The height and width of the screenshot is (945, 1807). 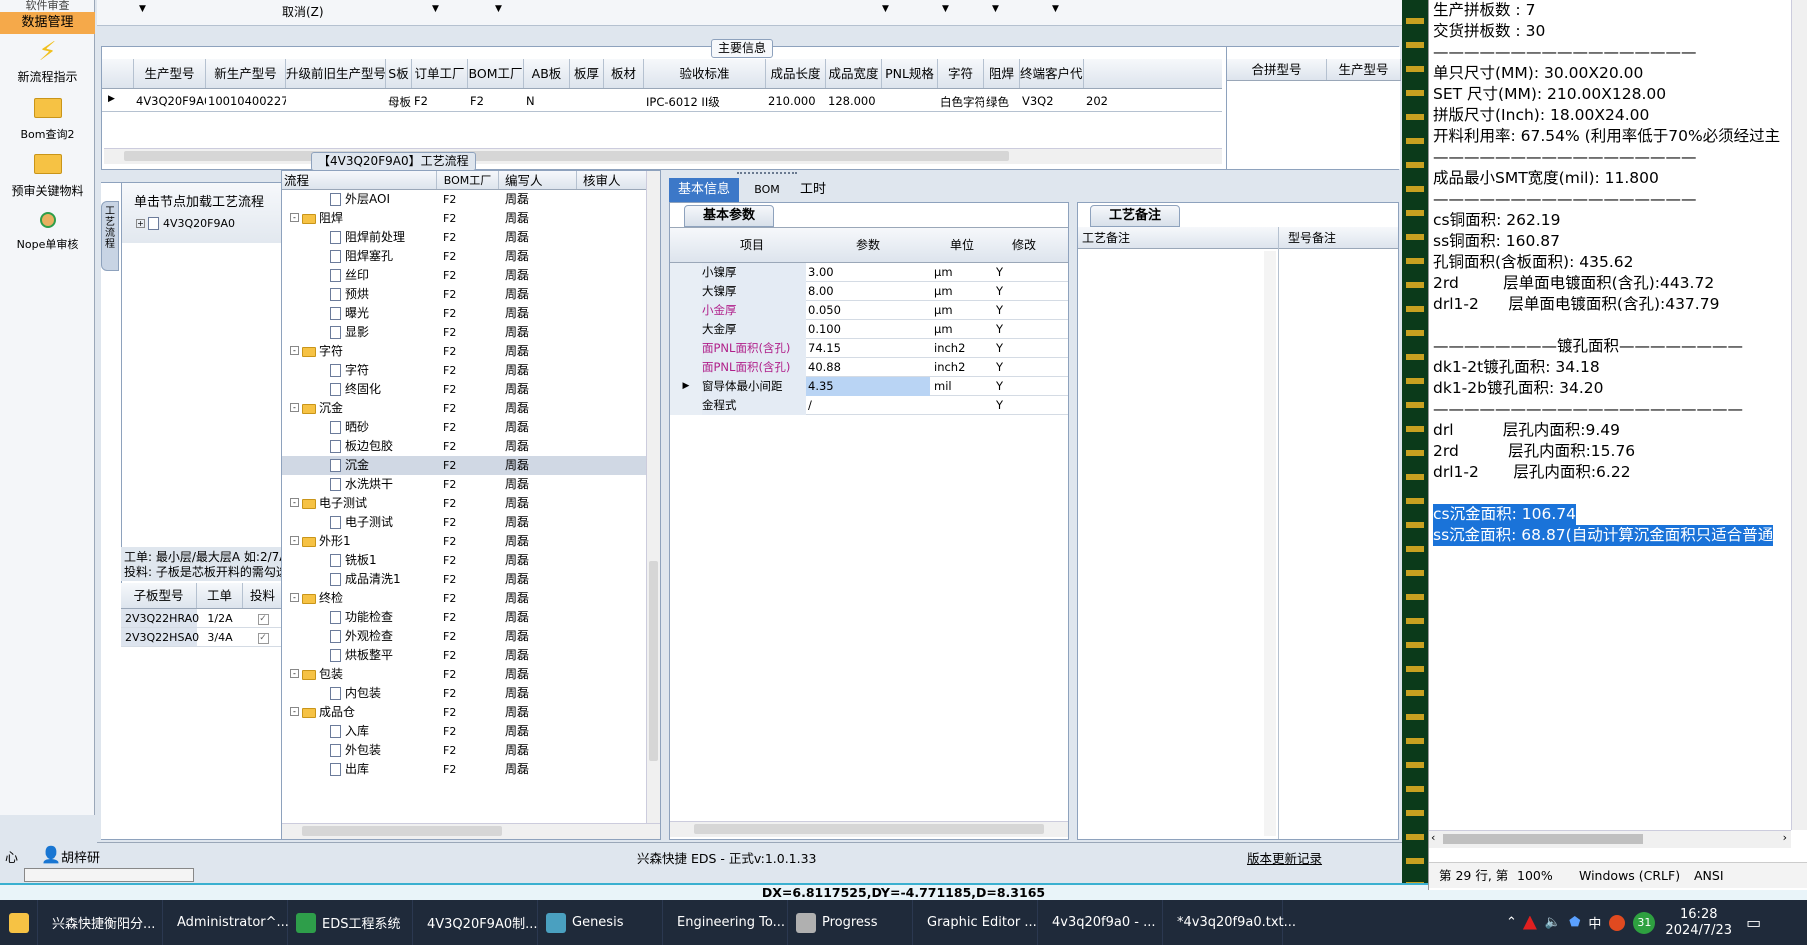 I want to click on notepad-horizontal-scrollbar: ‹ ›, so click(x=1610, y=839).